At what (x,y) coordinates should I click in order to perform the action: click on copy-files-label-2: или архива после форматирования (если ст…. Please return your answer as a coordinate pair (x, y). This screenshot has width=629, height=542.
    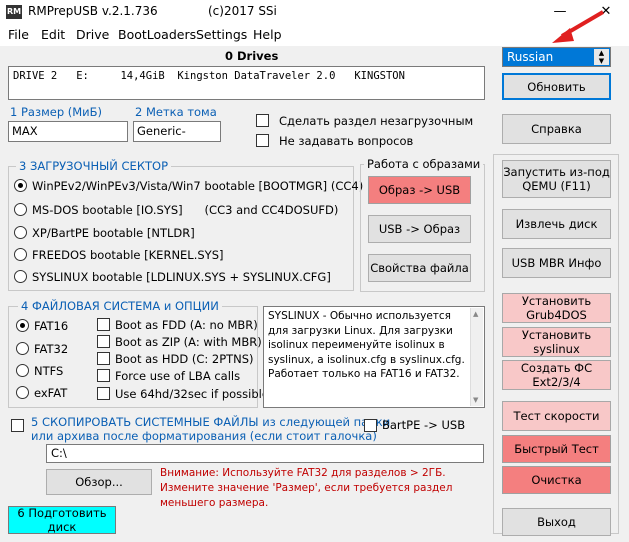
    Looking at the image, I should click on (204, 436).